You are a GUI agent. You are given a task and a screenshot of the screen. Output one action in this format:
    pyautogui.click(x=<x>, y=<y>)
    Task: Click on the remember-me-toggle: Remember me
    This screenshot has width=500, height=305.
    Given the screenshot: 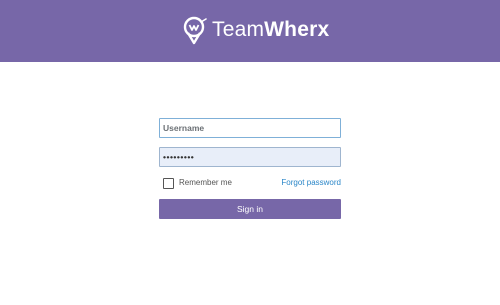 What is the action you would take?
    pyautogui.click(x=197, y=183)
    